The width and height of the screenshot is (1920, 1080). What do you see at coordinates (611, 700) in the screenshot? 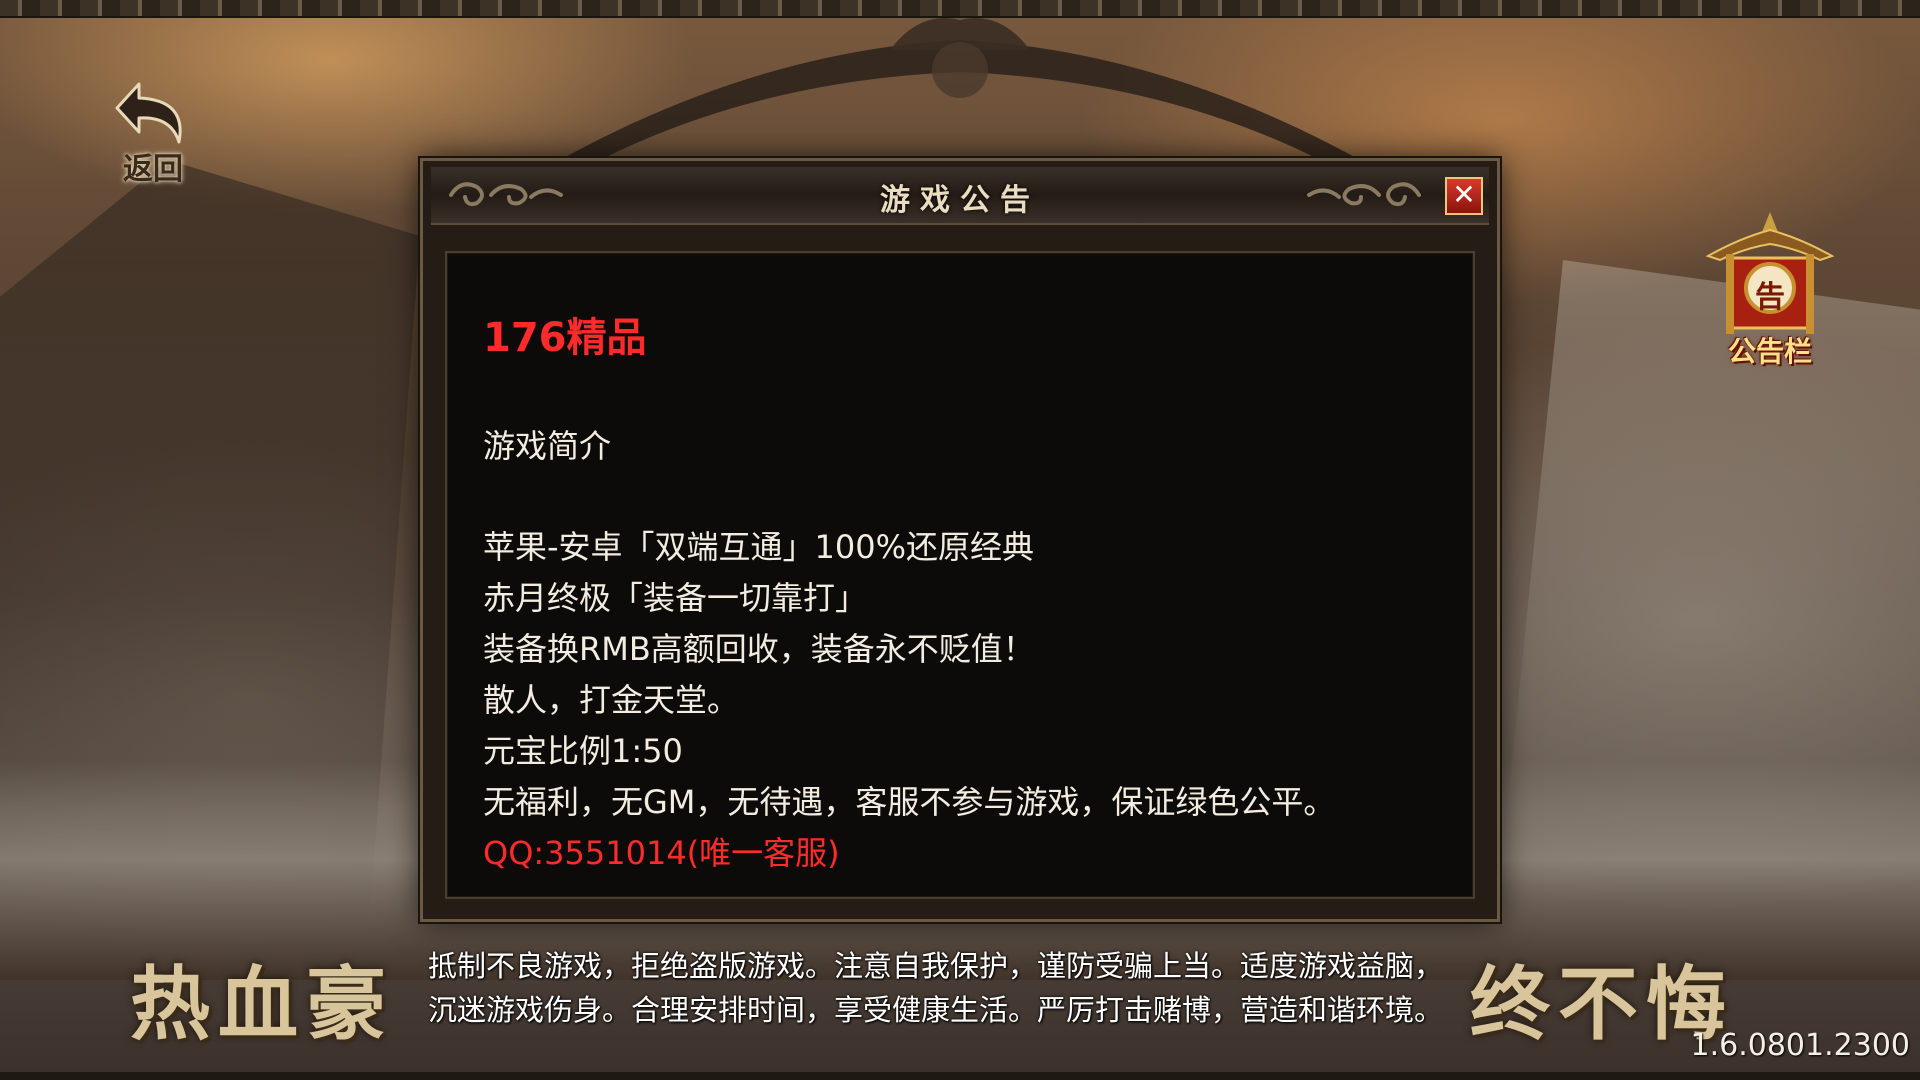
I see `announcement-line: 散人，打金天堂。` at bounding box center [611, 700].